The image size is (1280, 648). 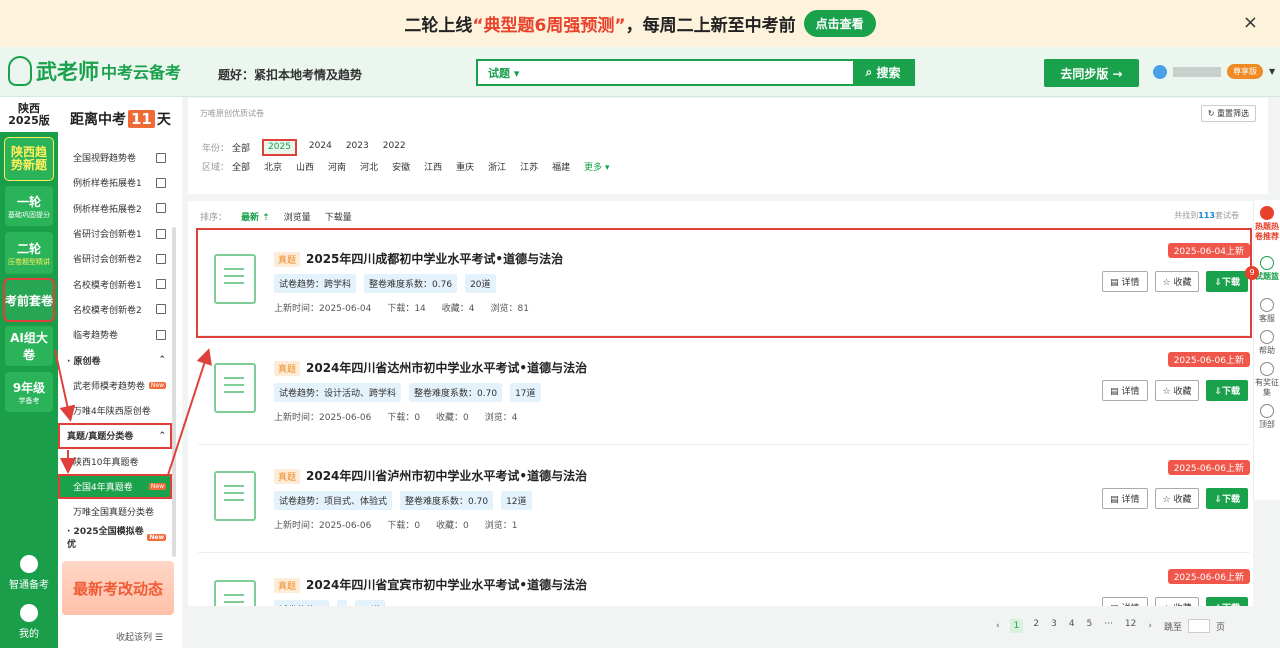 What do you see at coordinates (338, 216) in the screenshot?
I see `sort-downloads: 下载量` at bounding box center [338, 216].